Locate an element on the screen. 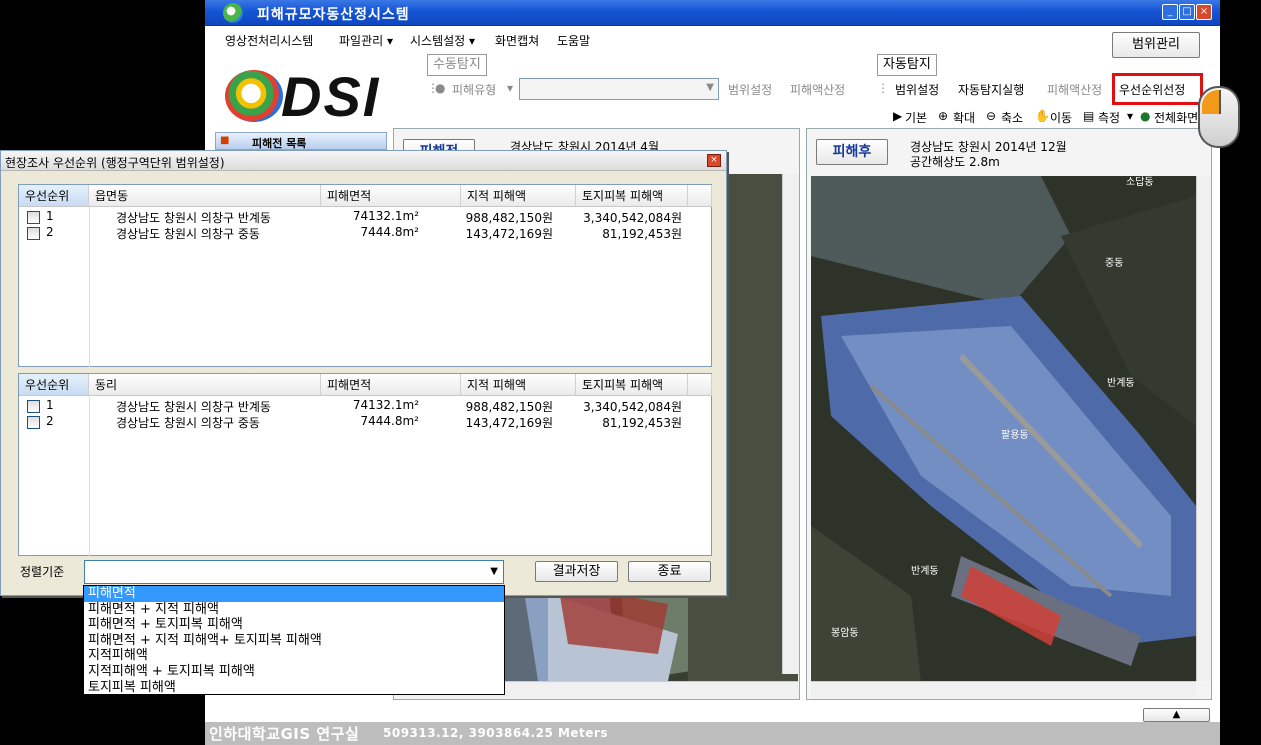 This screenshot has height=745, width=1261. dialog-close-icon: × is located at coordinates (714, 160).